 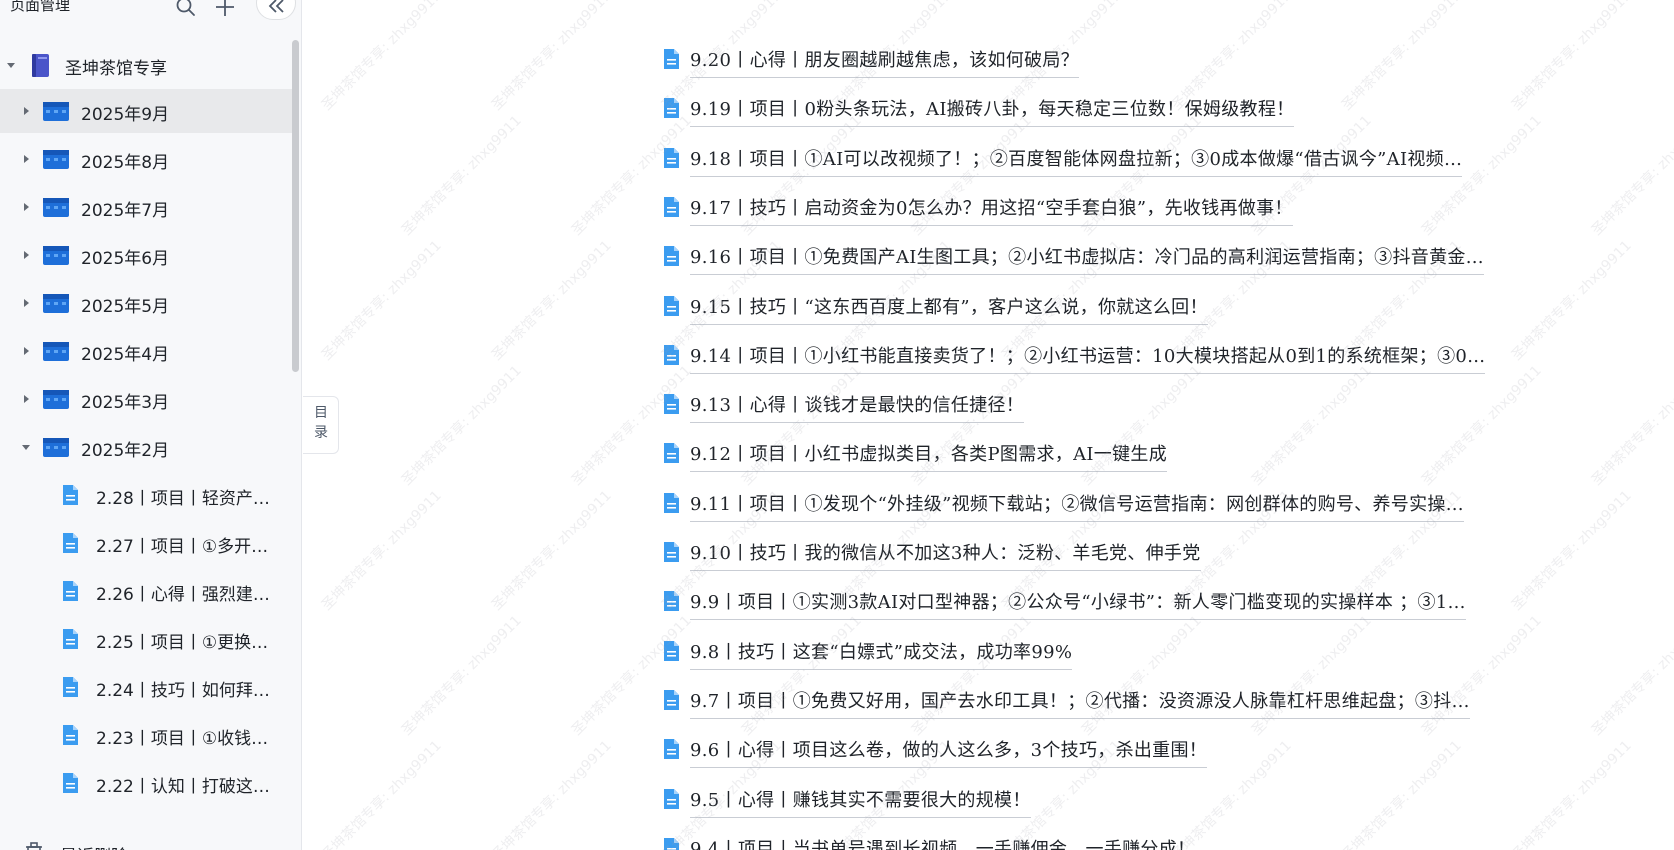 What do you see at coordinates (1112, 407) in the screenshot?
I see `page-link: 9.13丨心得丨谈钱才是最快的信任捷径！` at bounding box center [1112, 407].